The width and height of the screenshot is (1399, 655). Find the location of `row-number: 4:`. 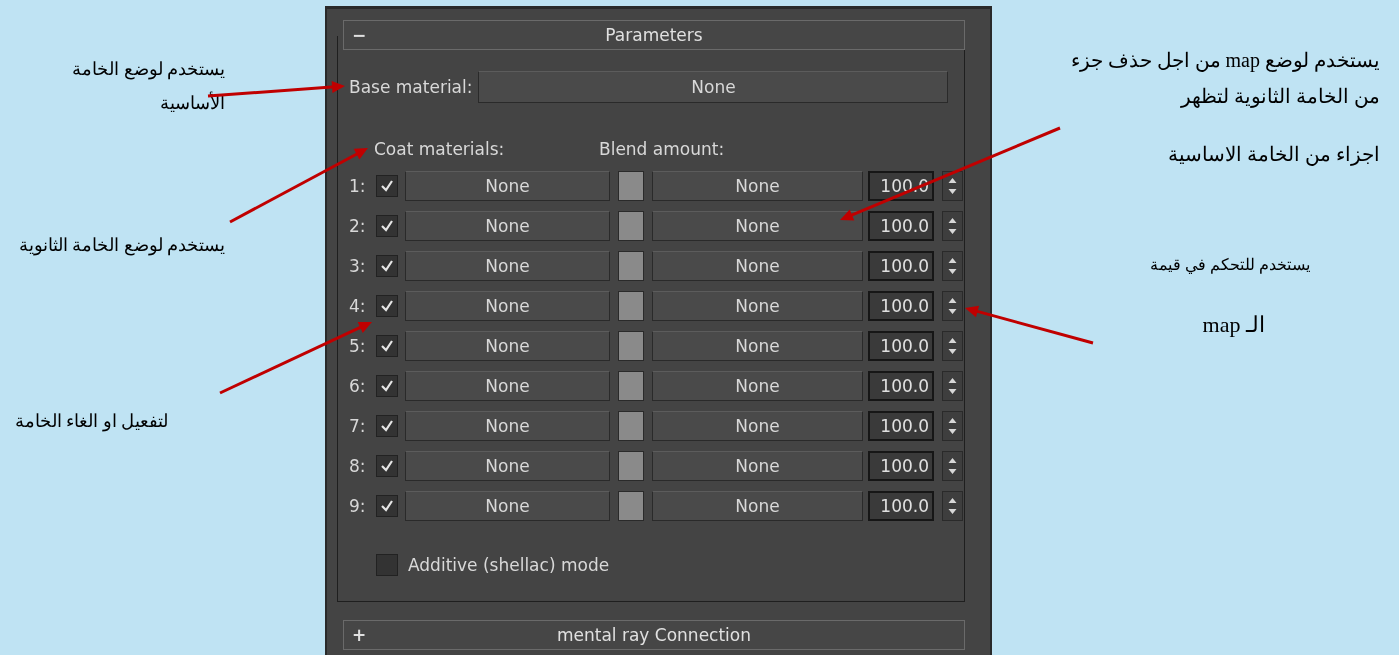

row-number: 4: is located at coordinates (358, 306).